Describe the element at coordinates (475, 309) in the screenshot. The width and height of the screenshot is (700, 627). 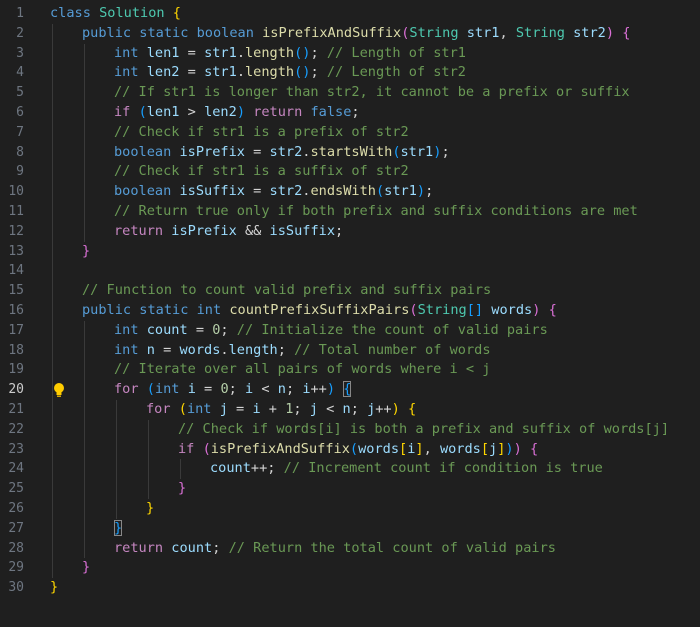
I see `code-token: []` at that location.